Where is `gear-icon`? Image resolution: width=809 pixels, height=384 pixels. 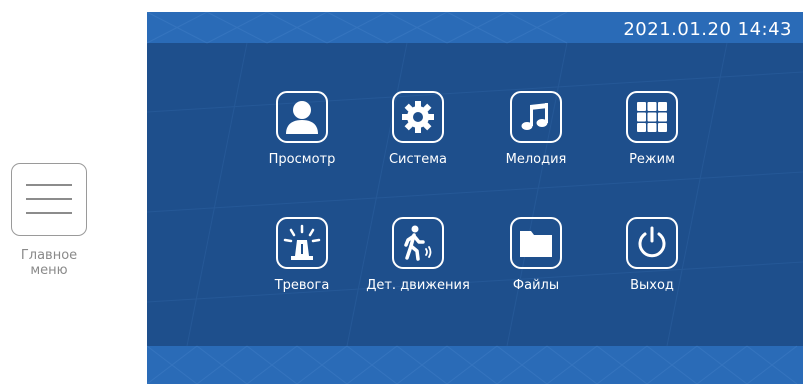 gear-icon is located at coordinates (418, 117).